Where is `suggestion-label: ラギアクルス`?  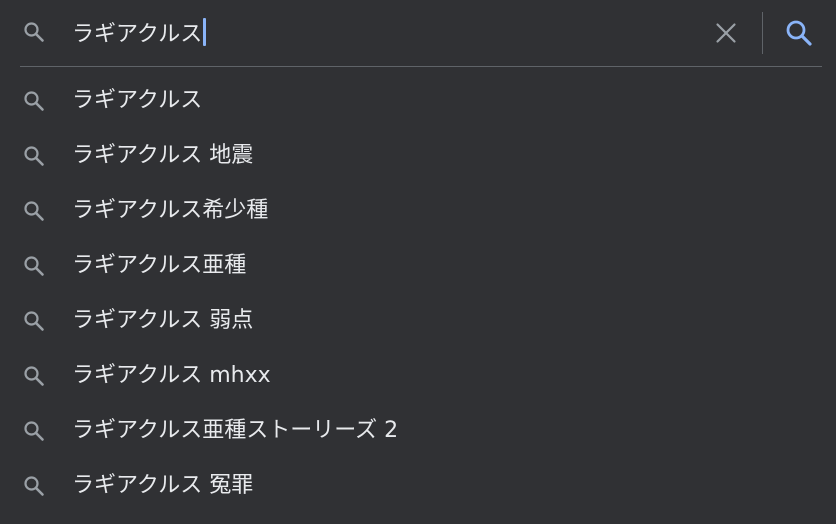 suggestion-label: ラギアクルス is located at coordinates (137, 100).